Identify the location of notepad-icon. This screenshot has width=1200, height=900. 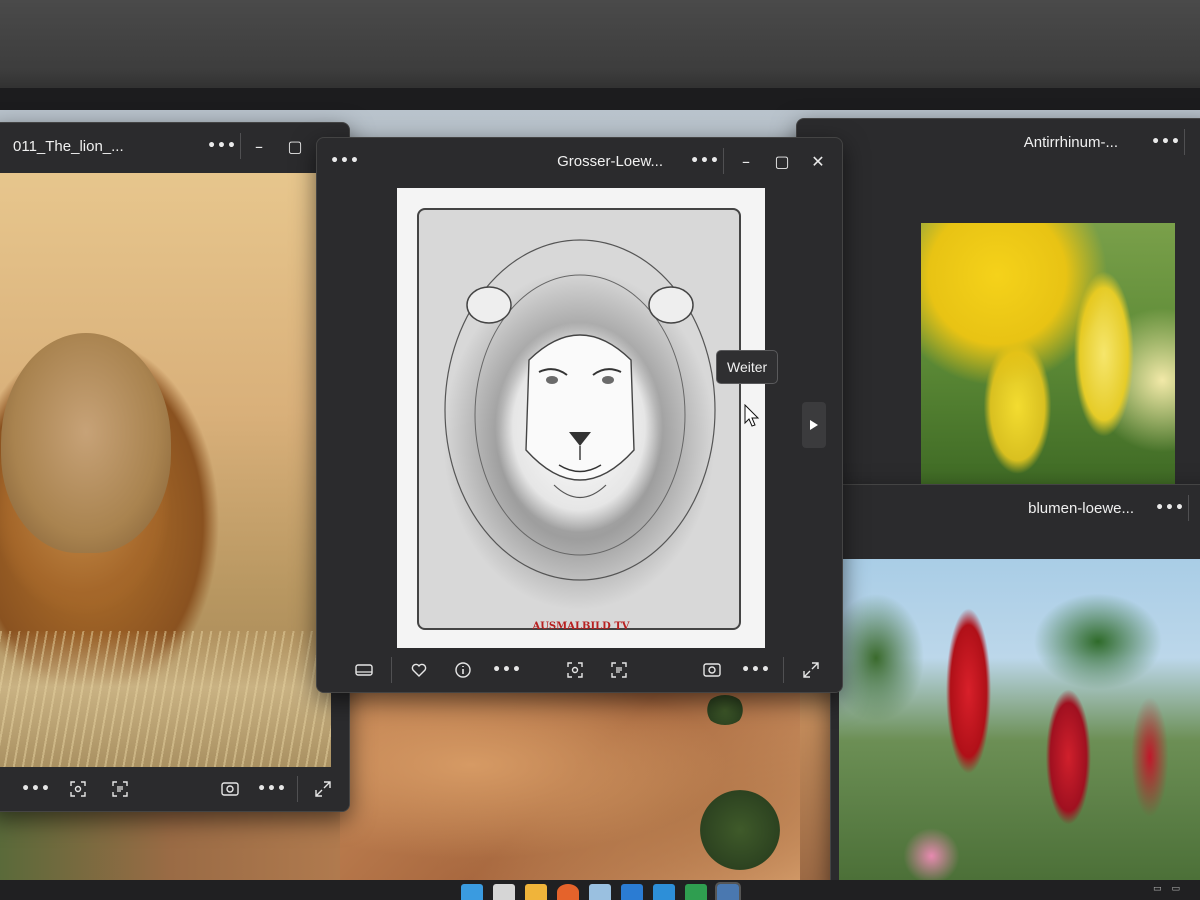
(600, 892).